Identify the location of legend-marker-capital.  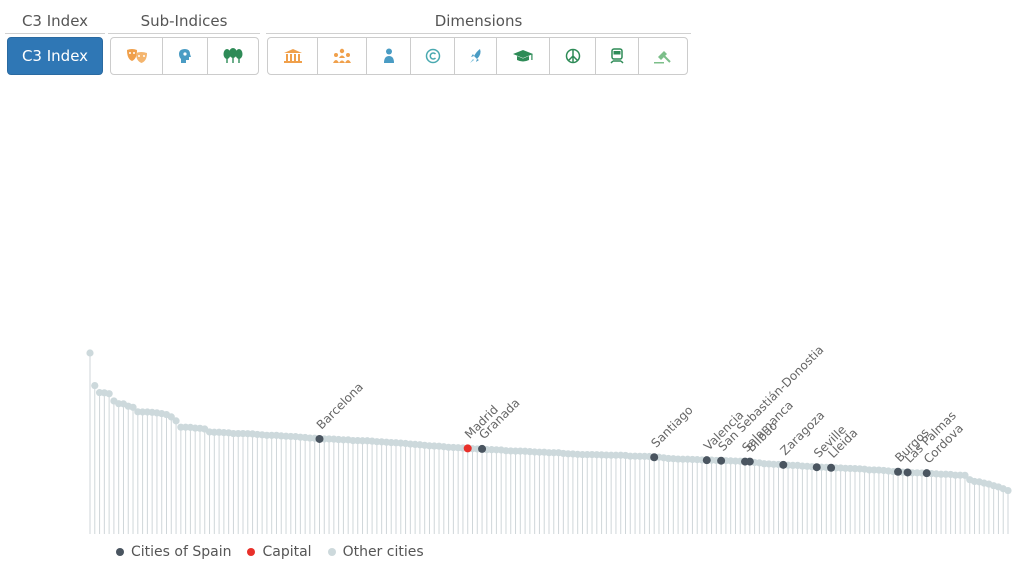
(251, 552).